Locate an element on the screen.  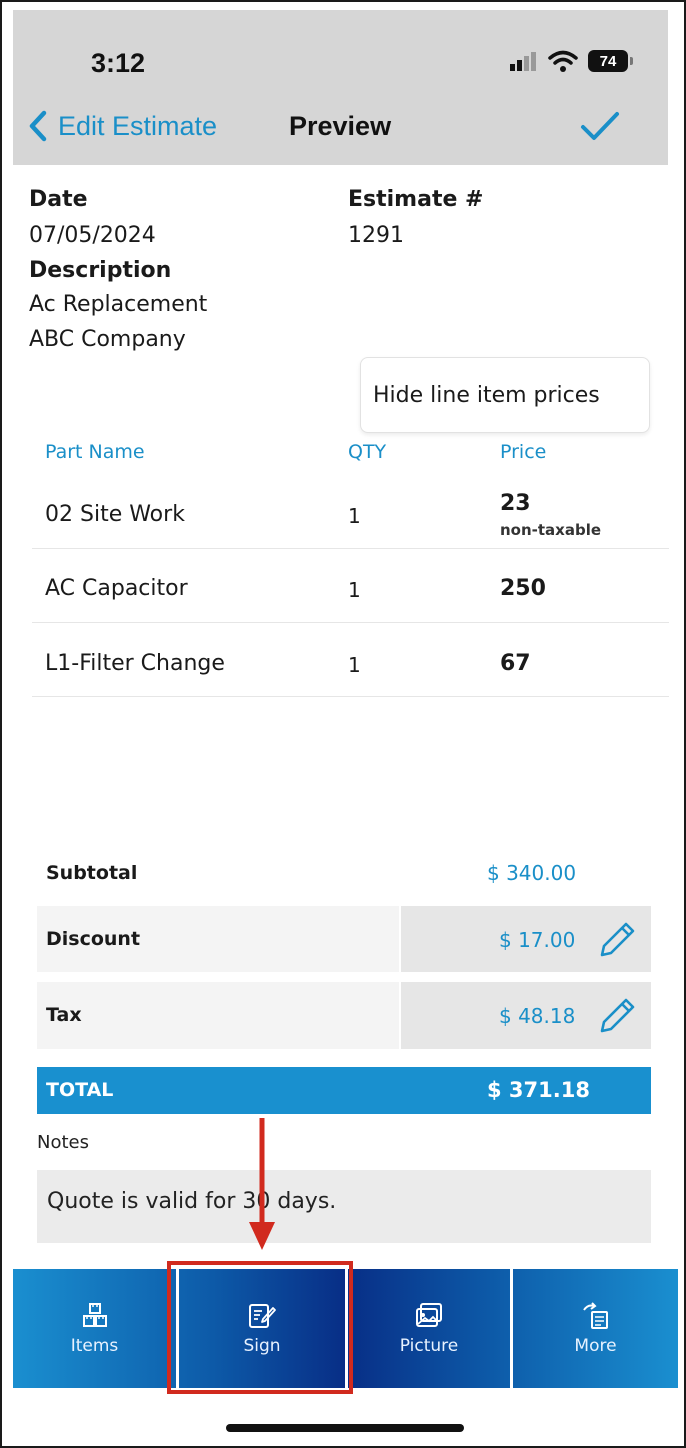
tax-value: $ 48.18 is located at coordinates (537, 1016).